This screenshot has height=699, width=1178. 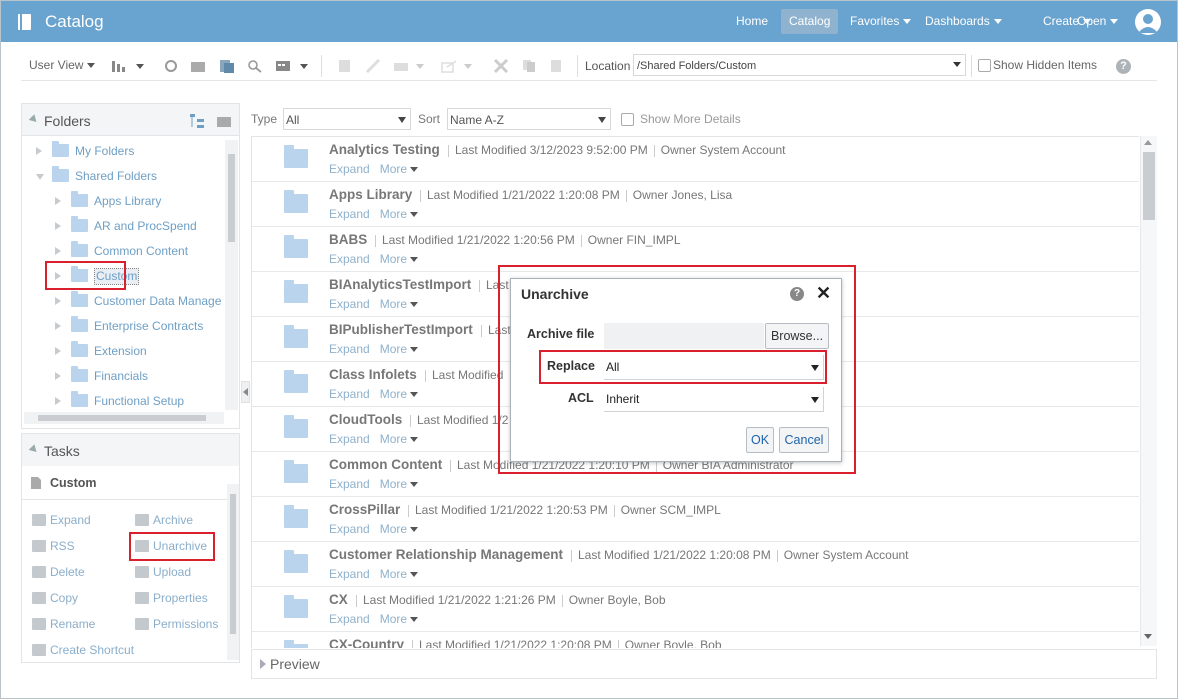 I want to click on item-name: Class Infolets, so click(x=373, y=374).